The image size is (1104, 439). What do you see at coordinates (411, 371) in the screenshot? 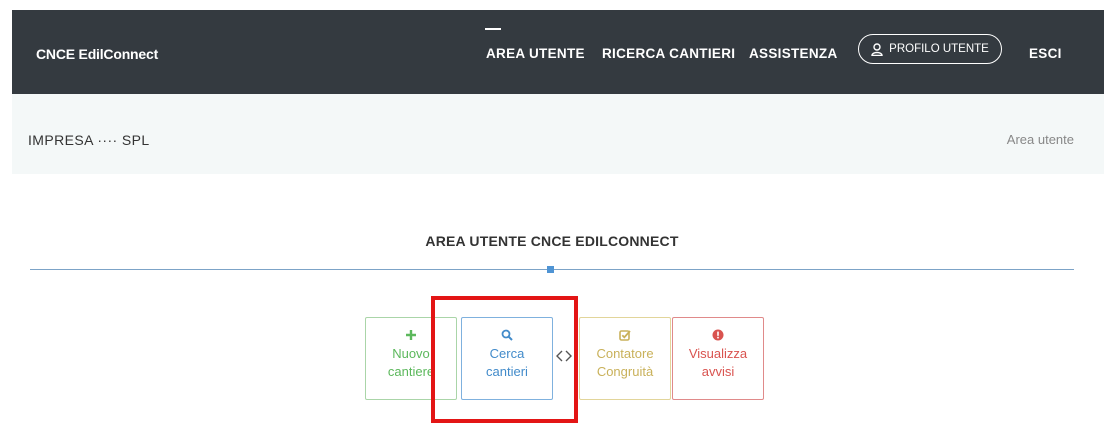
I see `tile-label-line2: cantiere` at bounding box center [411, 371].